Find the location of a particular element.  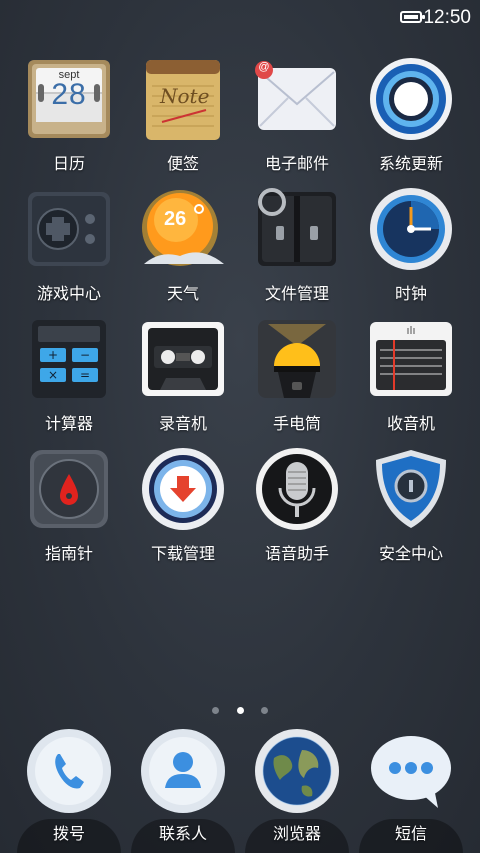

app-calendar: sept 28 日历 is located at coordinates (69, 115).